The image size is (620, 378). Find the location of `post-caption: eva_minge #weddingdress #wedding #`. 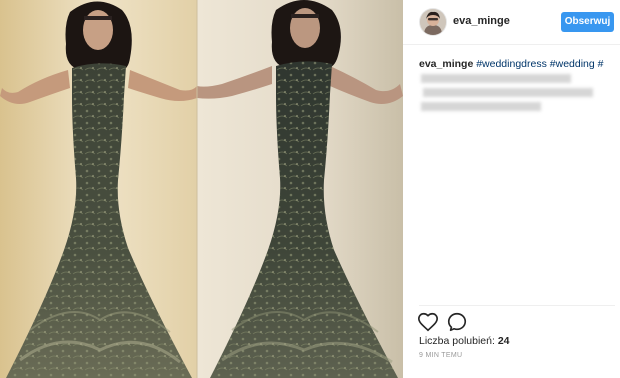

post-caption: eva_minge #weddingdress #wedding # is located at coordinates (517, 85).